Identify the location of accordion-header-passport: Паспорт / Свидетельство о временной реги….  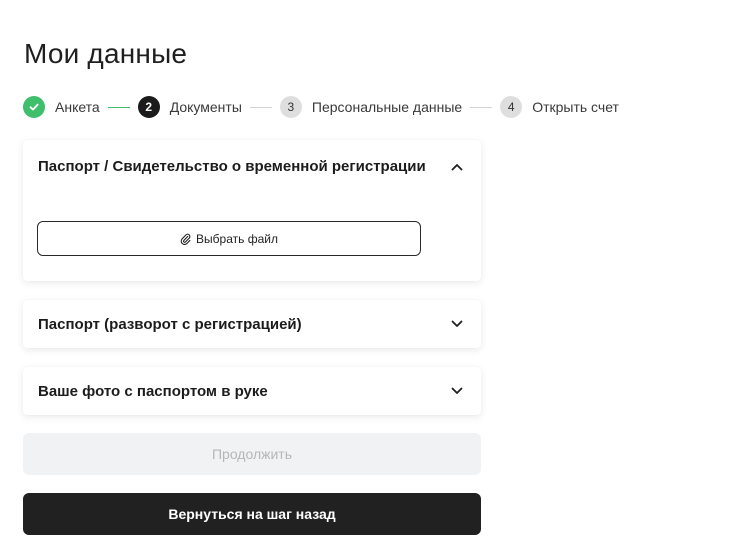
(252, 158).